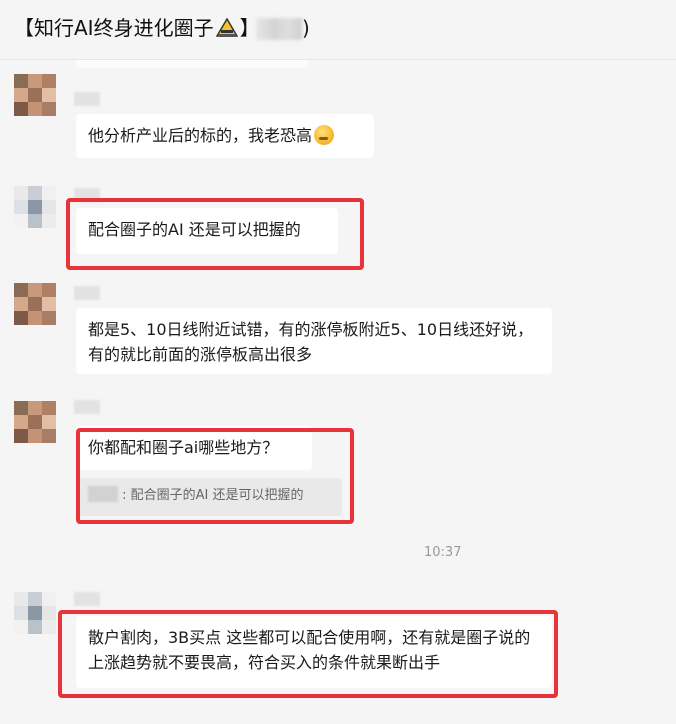 The image size is (676, 724). What do you see at coordinates (226, 27) in the screenshot?
I see `warning-sign-icon` at bounding box center [226, 27].